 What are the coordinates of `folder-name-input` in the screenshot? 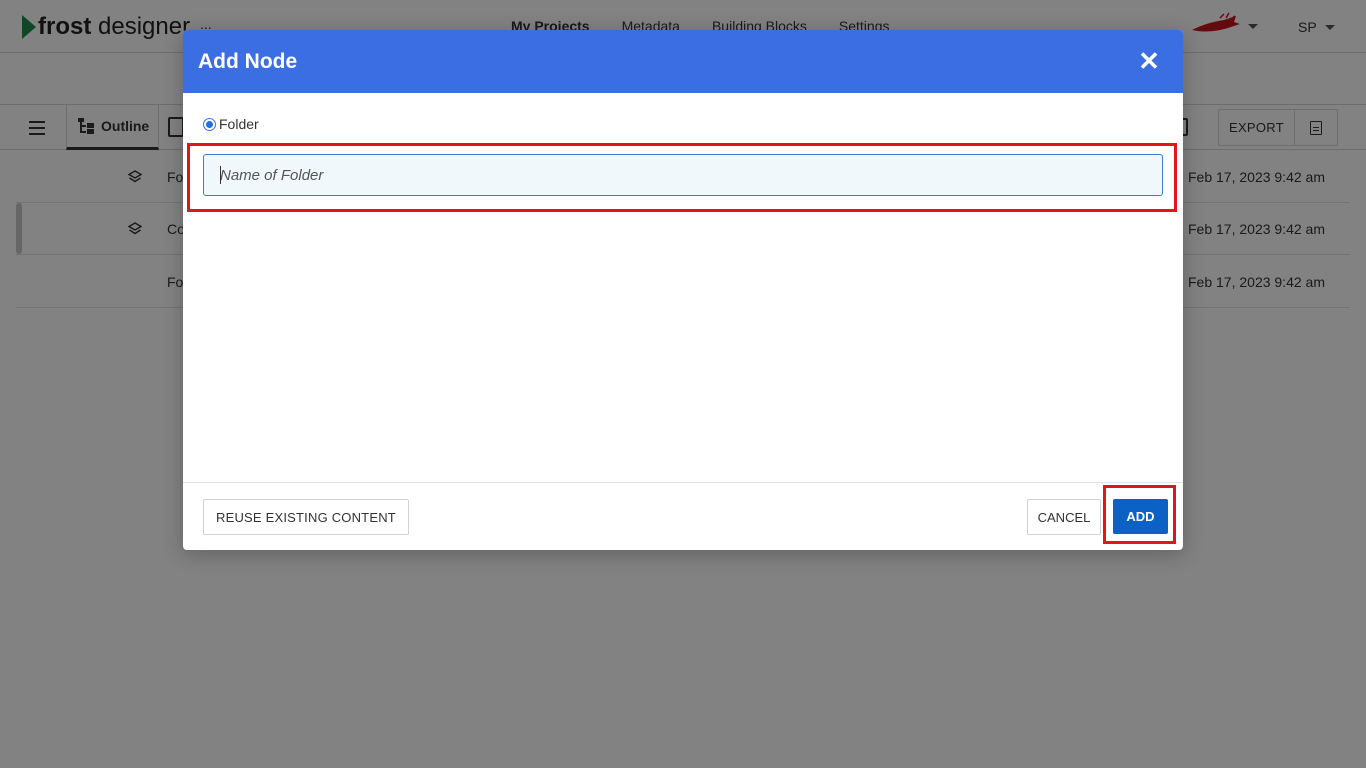 It's located at (683, 175).